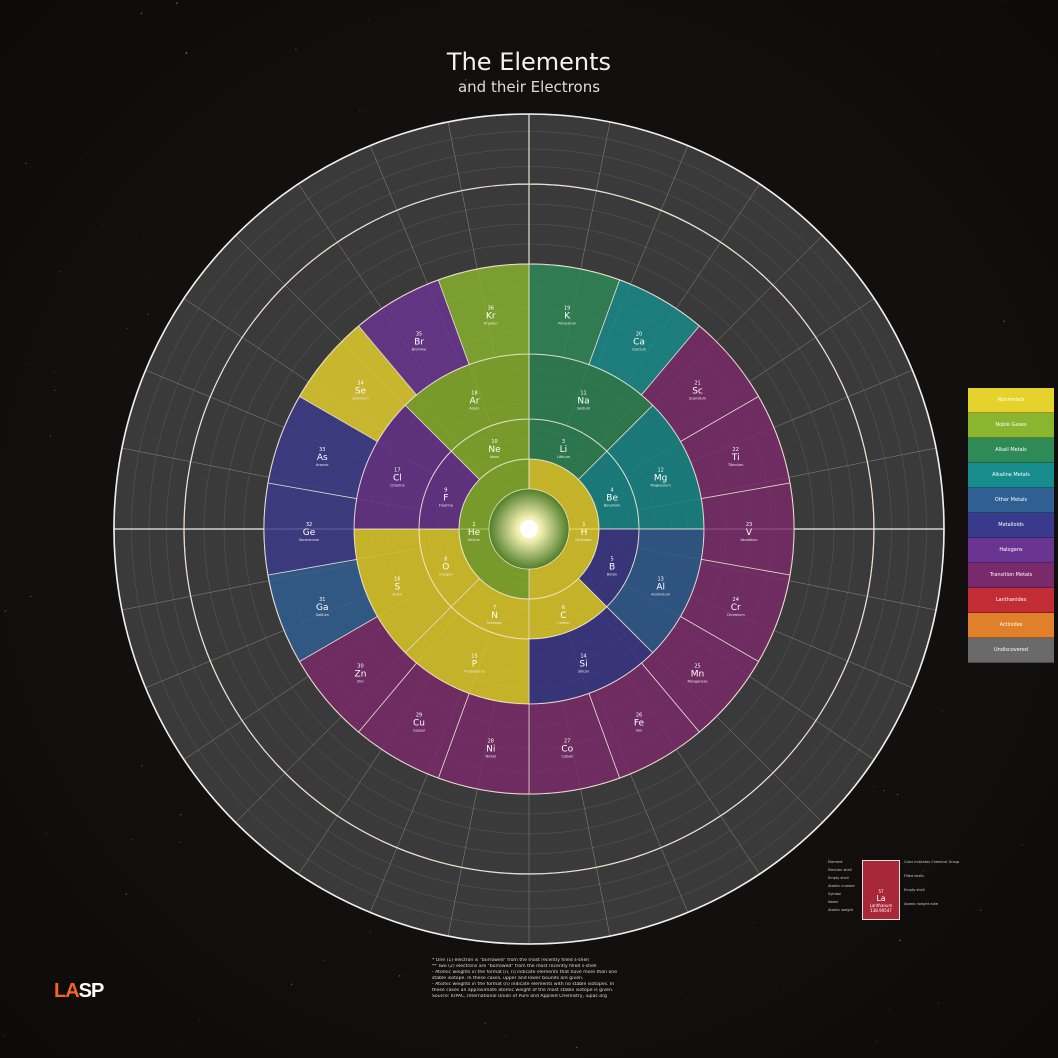  I want to click on nucleus-center, so click(529, 529).